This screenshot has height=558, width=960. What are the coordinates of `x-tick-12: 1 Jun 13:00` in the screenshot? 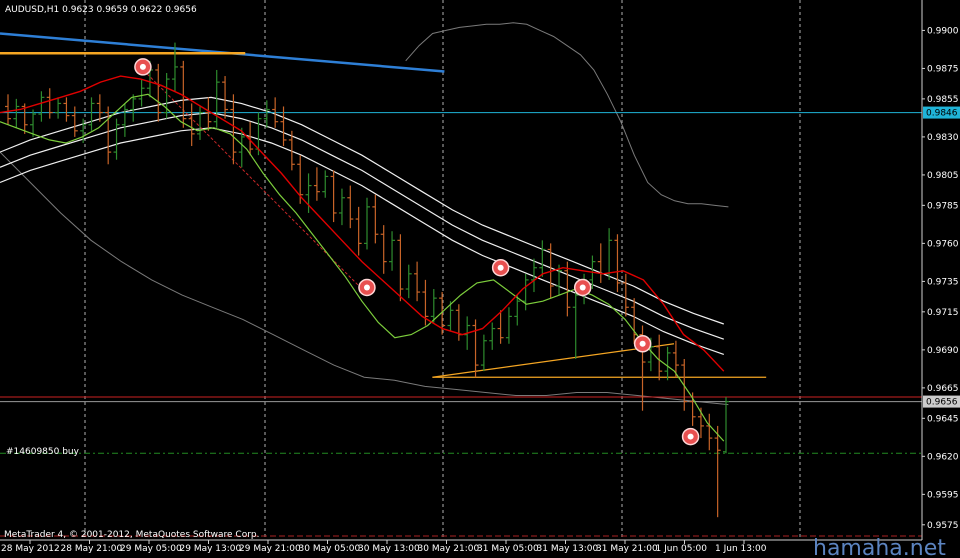 It's located at (741, 549).